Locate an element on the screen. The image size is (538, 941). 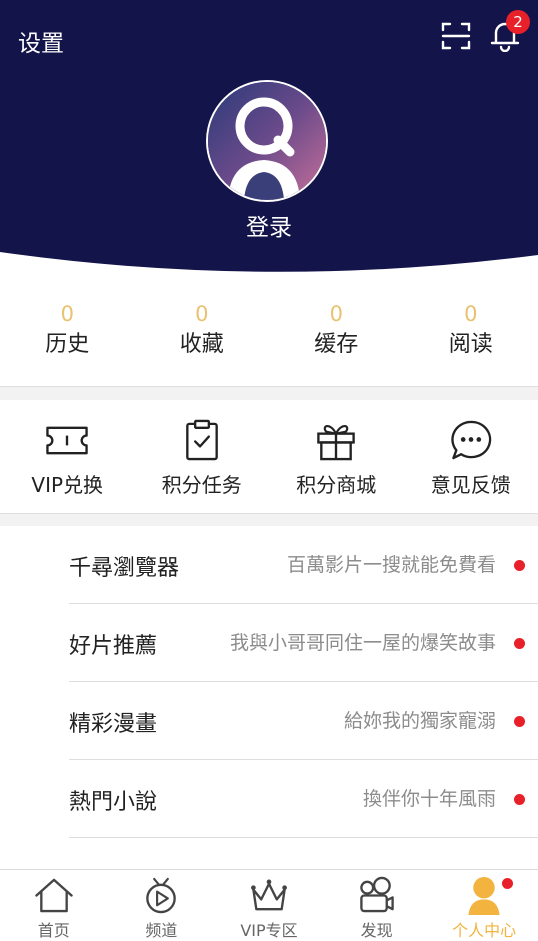
list-item-desc: 百萬影片一搜就能免費看 is located at coordinates (391, 565).